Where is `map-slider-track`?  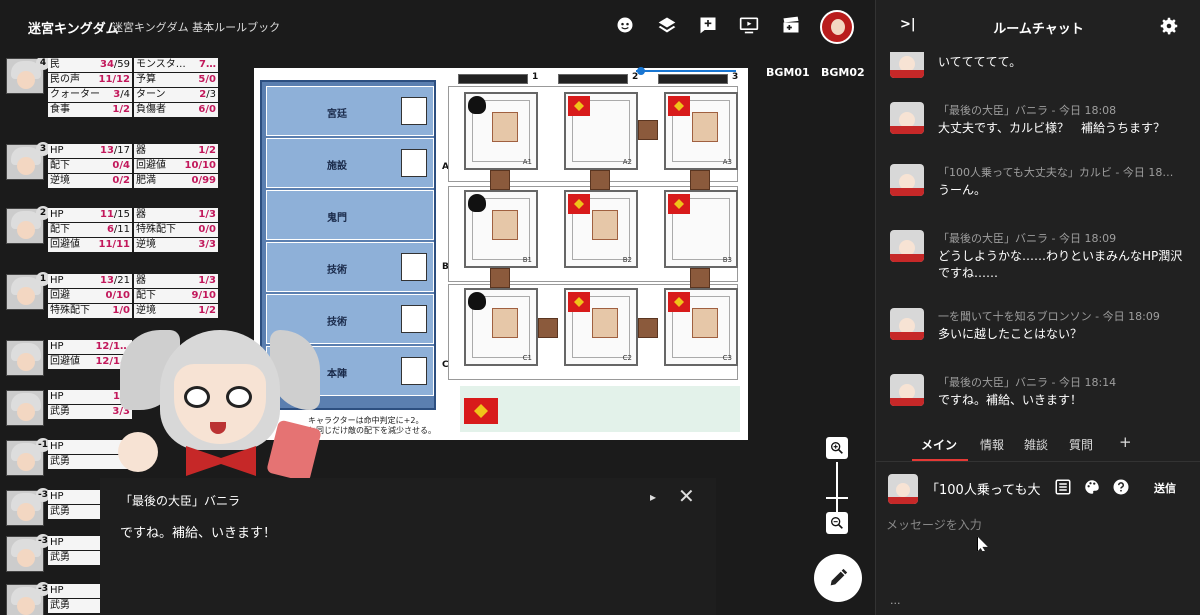
map-slider-track is located at coordinates (686, 71).